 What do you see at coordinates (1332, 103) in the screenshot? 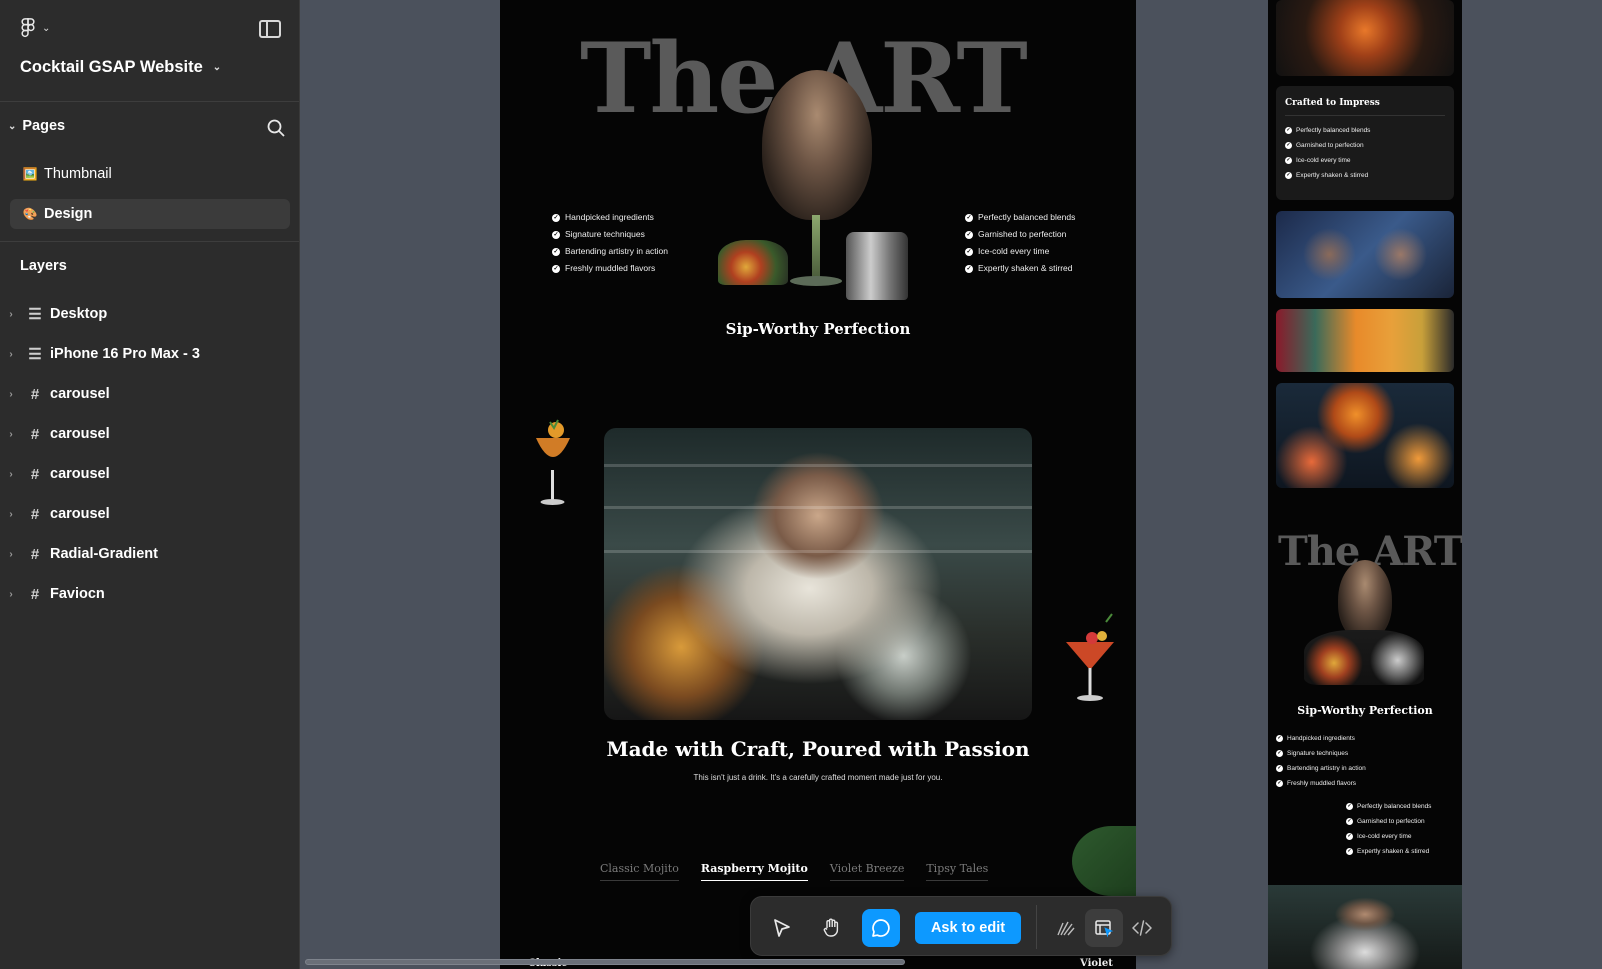
I see `card-title: Crafted to Impress` at bounding box center [1332, 103].